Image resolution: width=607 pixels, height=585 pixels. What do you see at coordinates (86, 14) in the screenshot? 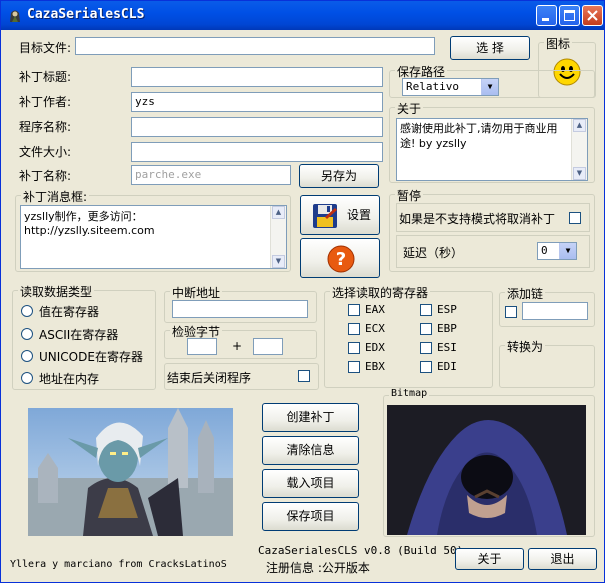
I see `window-title: CazaSerialesCLS` at bounding box center [86, 14].